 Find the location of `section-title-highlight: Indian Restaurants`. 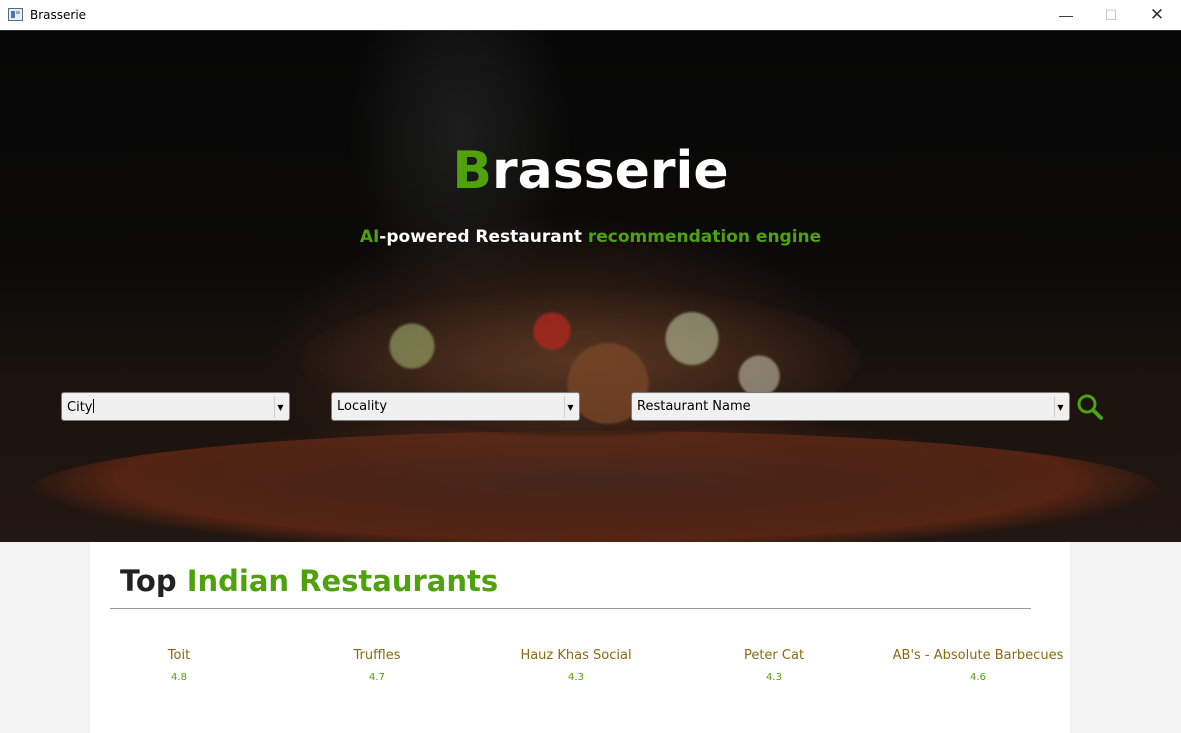

section-title-highlight: Indian Restaurants is located at coordinates (342, 581).